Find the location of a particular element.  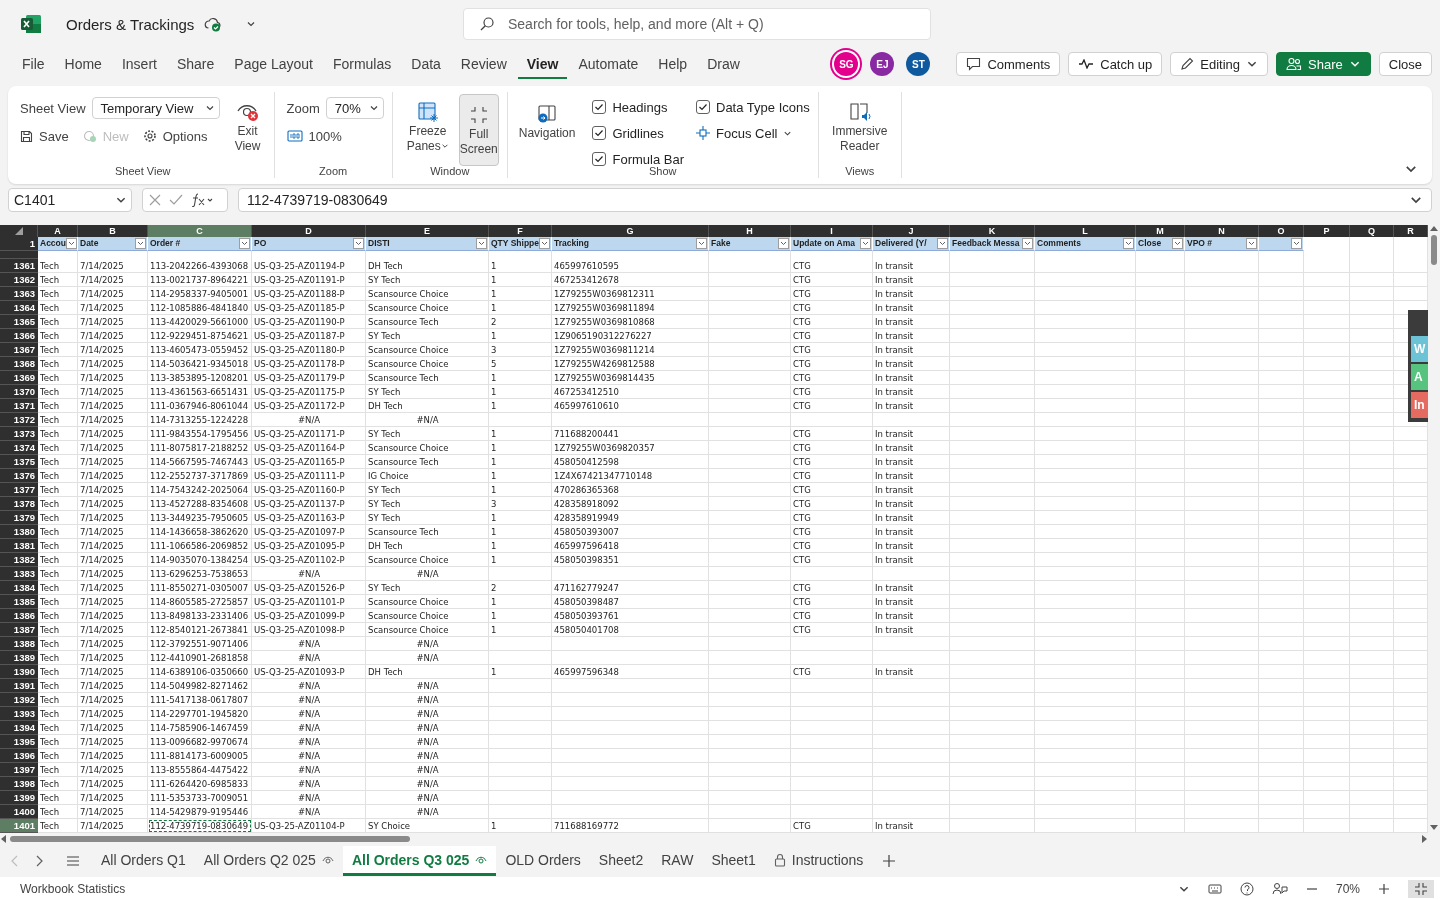

table-cell: 111-5417138-0617807 is located at coordinates (200, 700).